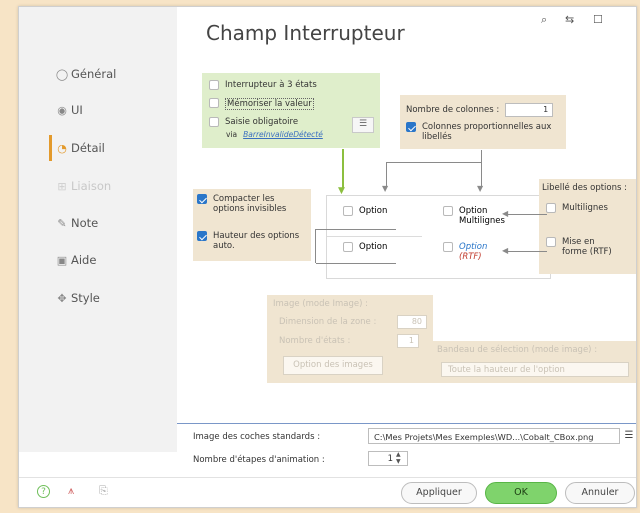 The width and height of the screenshot is (640, 513). What do you see at coordinates (62, 148) in the screenshot?
I see `detail-icon: ◔` at bounding box center [62, 148].